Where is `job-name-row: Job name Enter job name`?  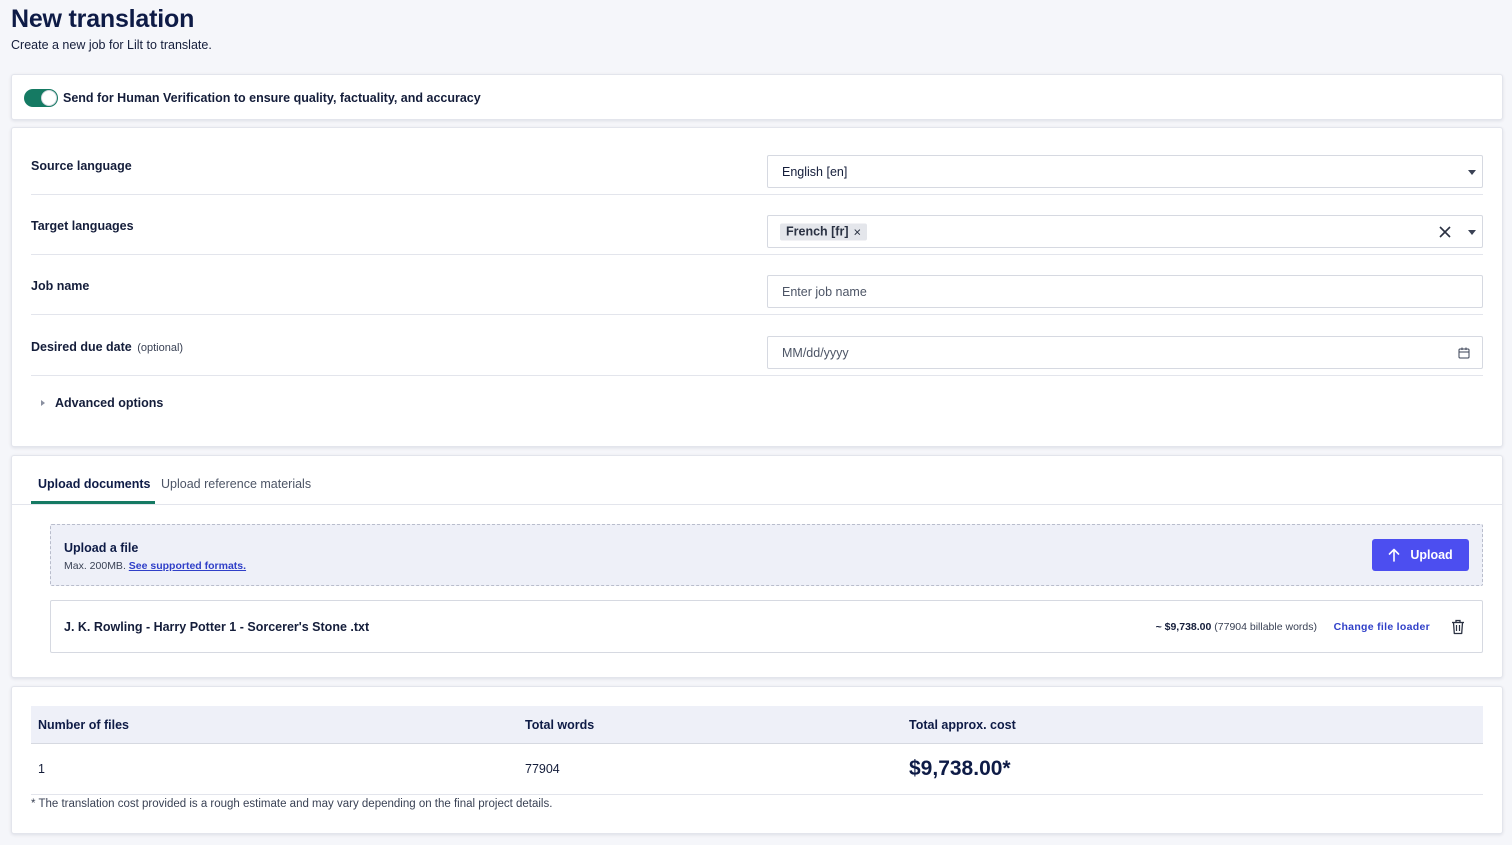
job-name-row: Job name Enter job name is located at coordinates (757, 285).